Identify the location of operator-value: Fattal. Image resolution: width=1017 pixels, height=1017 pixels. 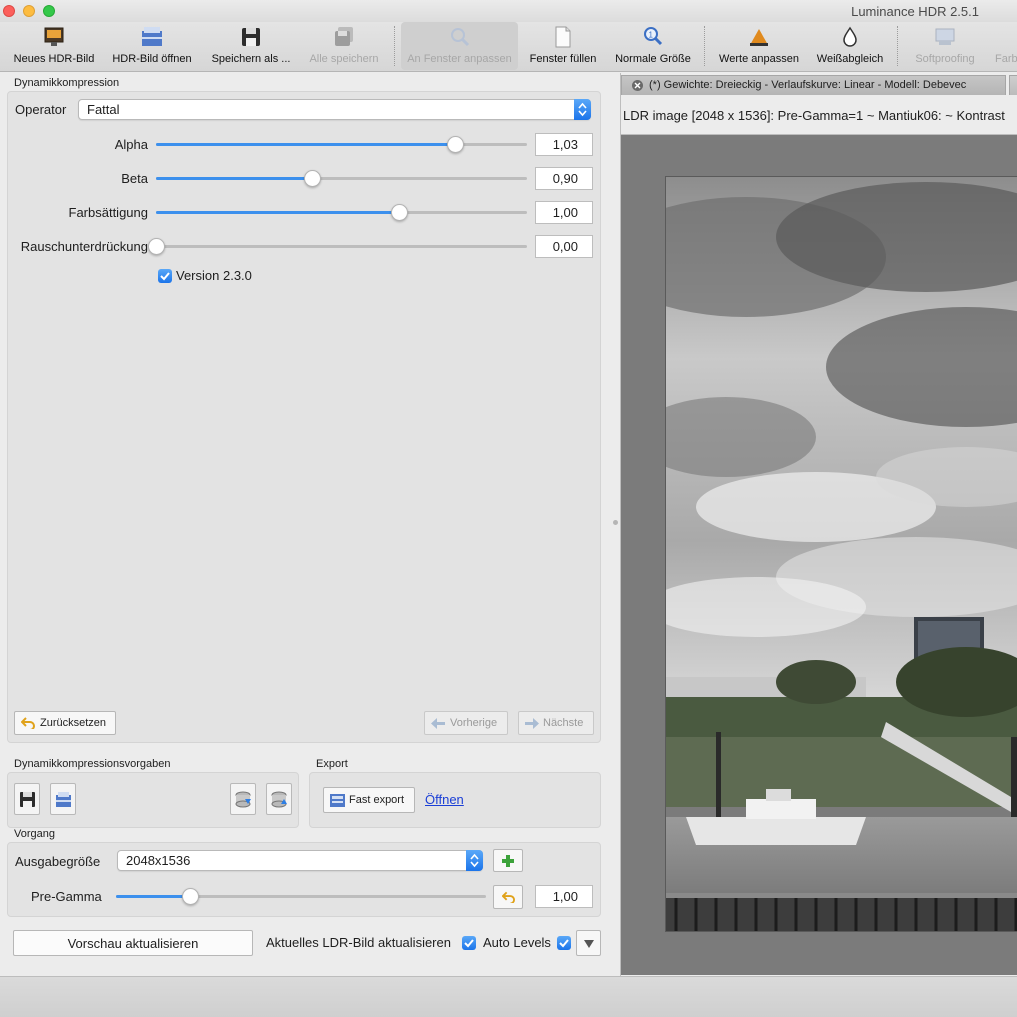
(103, 109).